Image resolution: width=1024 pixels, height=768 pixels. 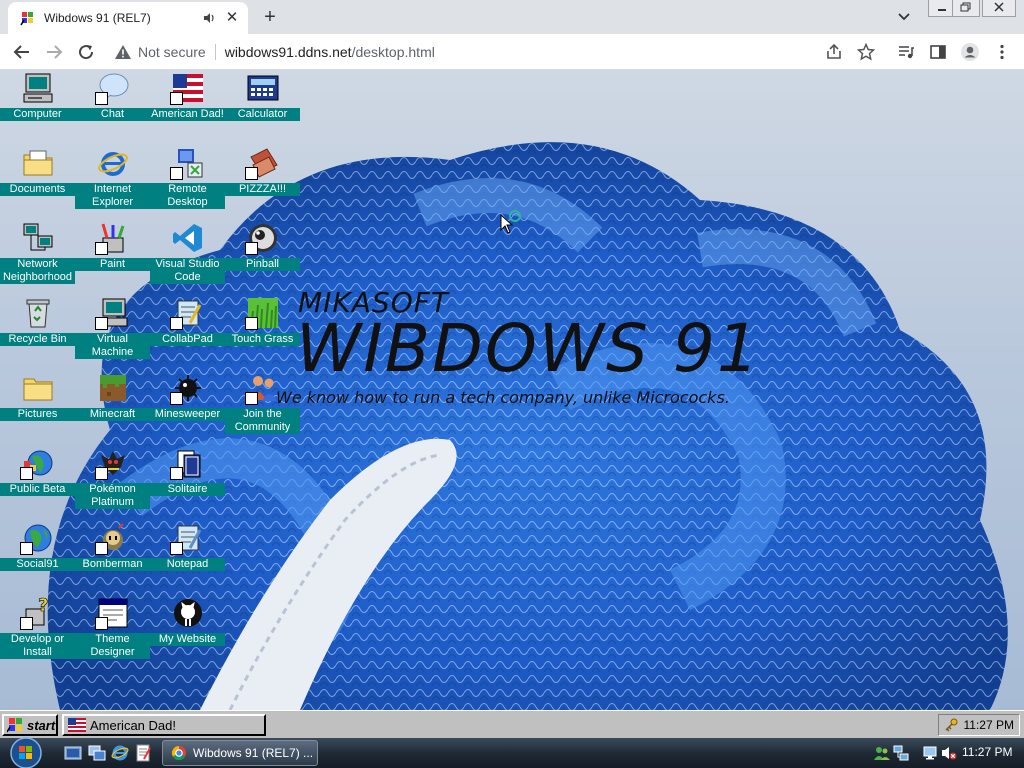 I want to click on host-clock: 11:27 PM, so click(x=987, y=752).